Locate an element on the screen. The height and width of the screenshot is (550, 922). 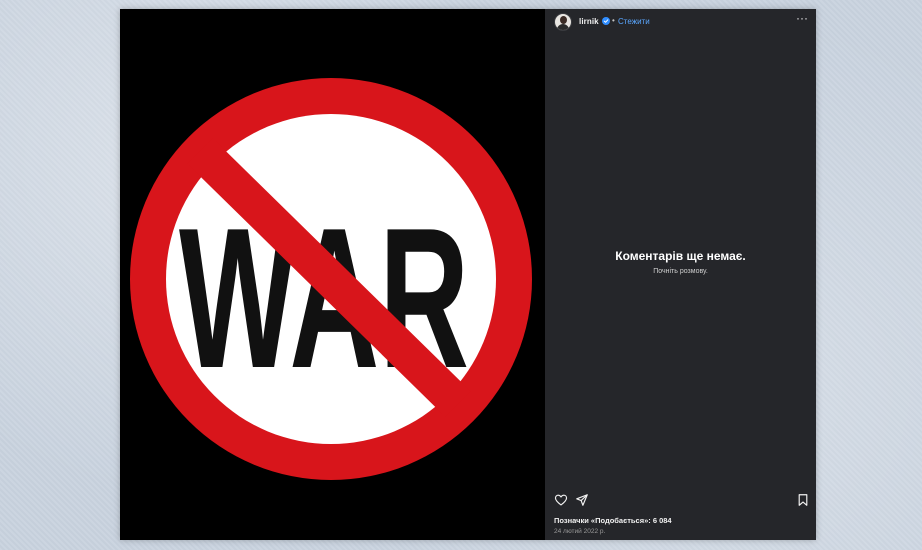
post-header: lirnik • Стежити ··· is located at coordinates (680, 22).